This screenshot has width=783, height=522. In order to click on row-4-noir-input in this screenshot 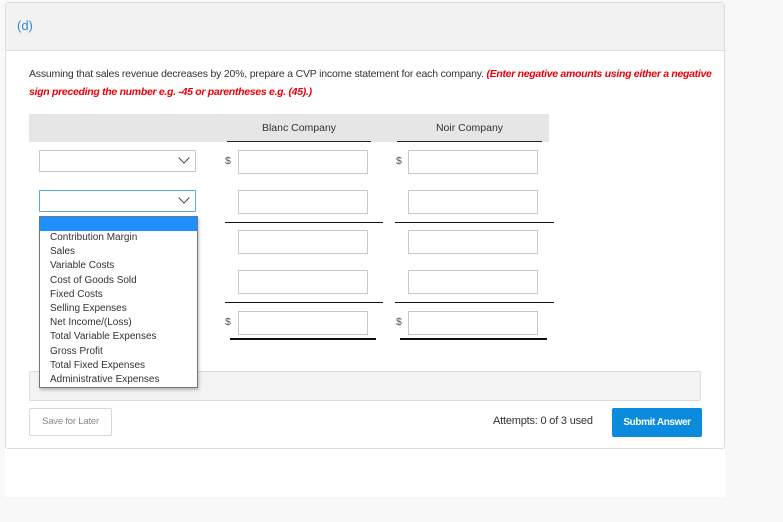, I will do `click(473, 282)`.